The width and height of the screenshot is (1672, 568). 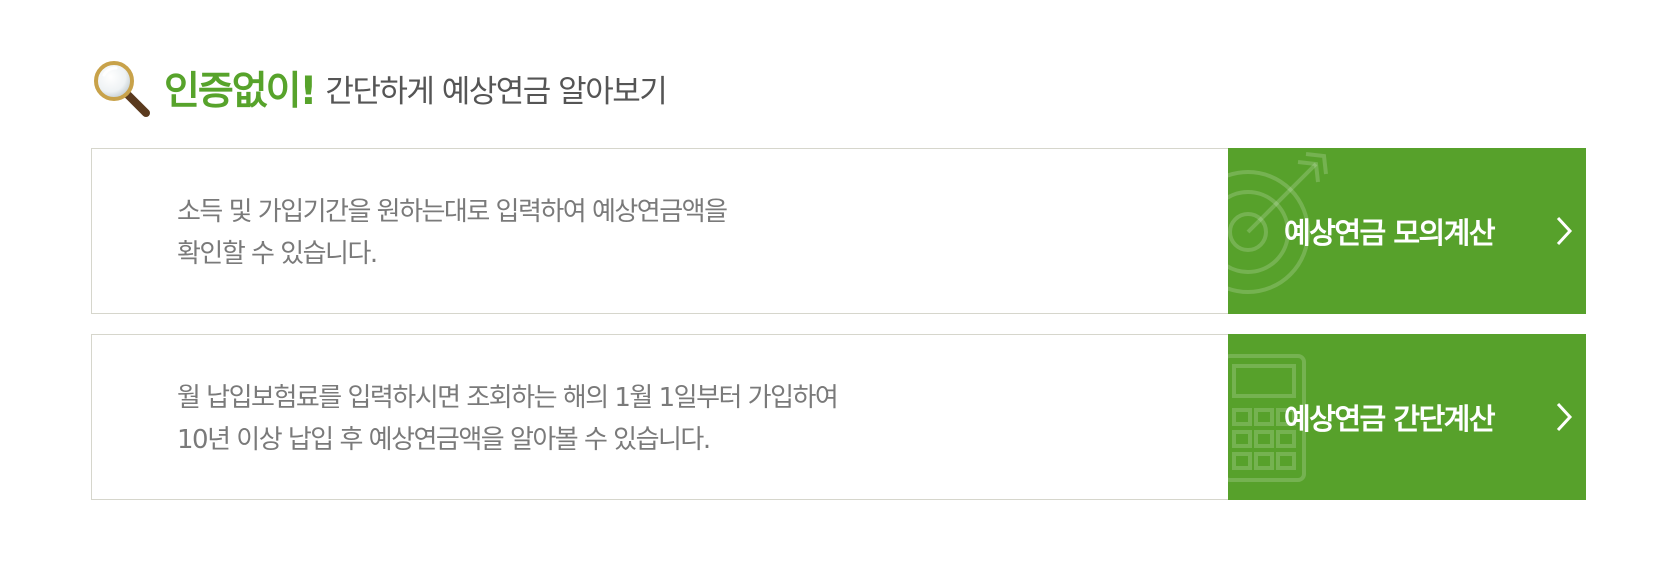 I want to click on button-label: 예상연금 모의계산, so click(x=1390, y=233).